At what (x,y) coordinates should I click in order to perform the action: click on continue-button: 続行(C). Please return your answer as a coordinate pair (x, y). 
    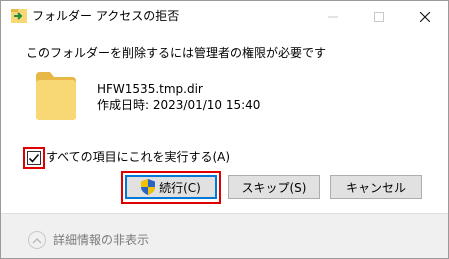
    Looking at the image, I should click on (171, 187).